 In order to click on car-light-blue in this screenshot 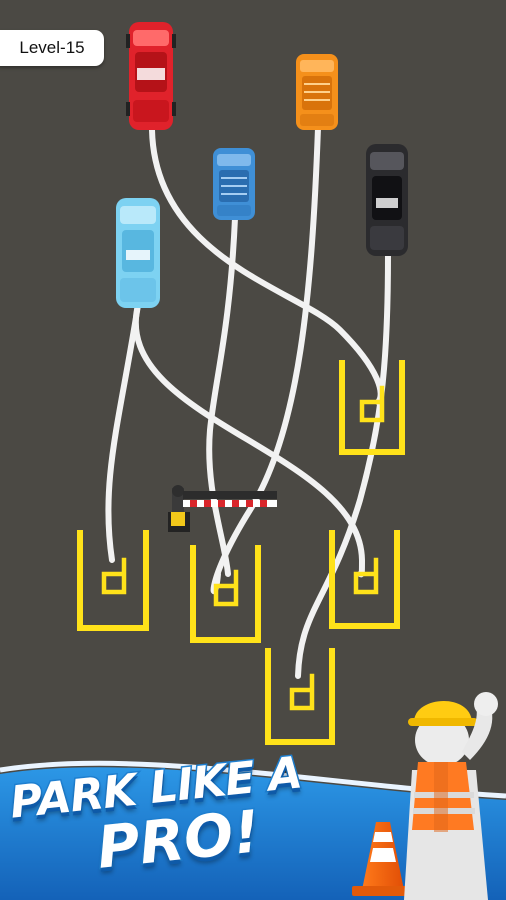, I will do `click(138, 253)`.